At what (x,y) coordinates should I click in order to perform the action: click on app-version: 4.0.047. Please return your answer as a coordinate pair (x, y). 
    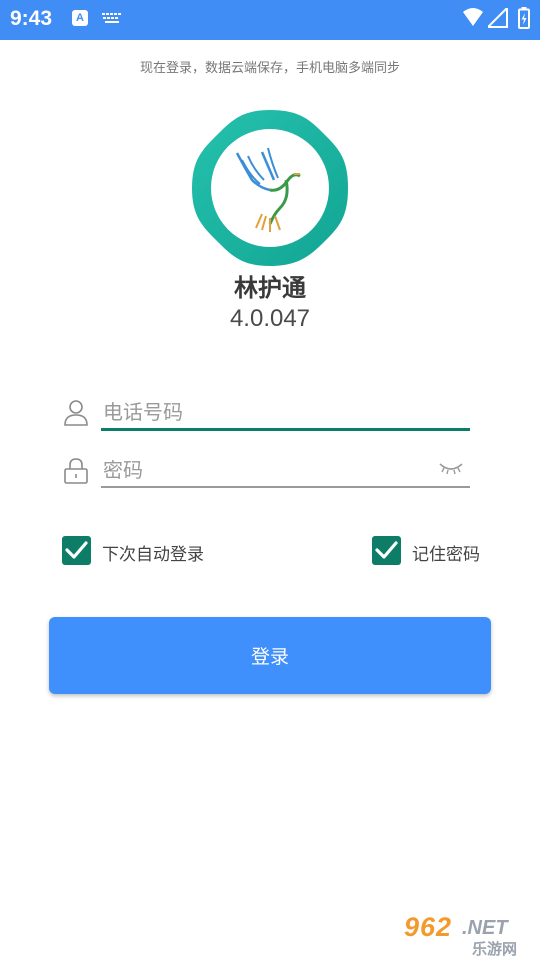
    Looking at the image, I should click on (270, 318).